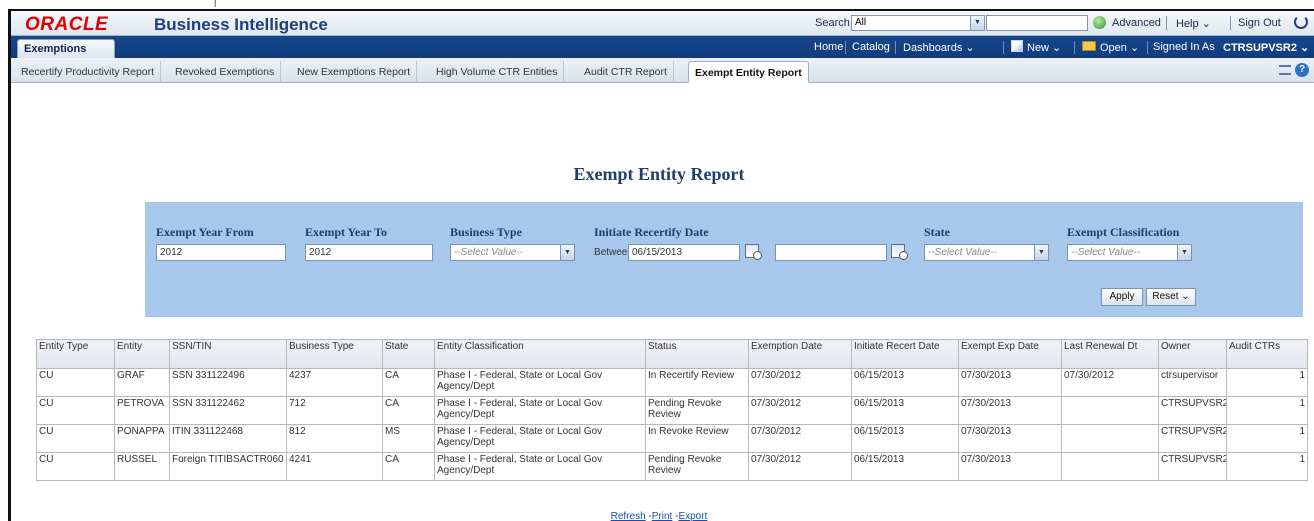 The image size is (1314, 521). I want to click on search-label: Search, so click(832, 23).